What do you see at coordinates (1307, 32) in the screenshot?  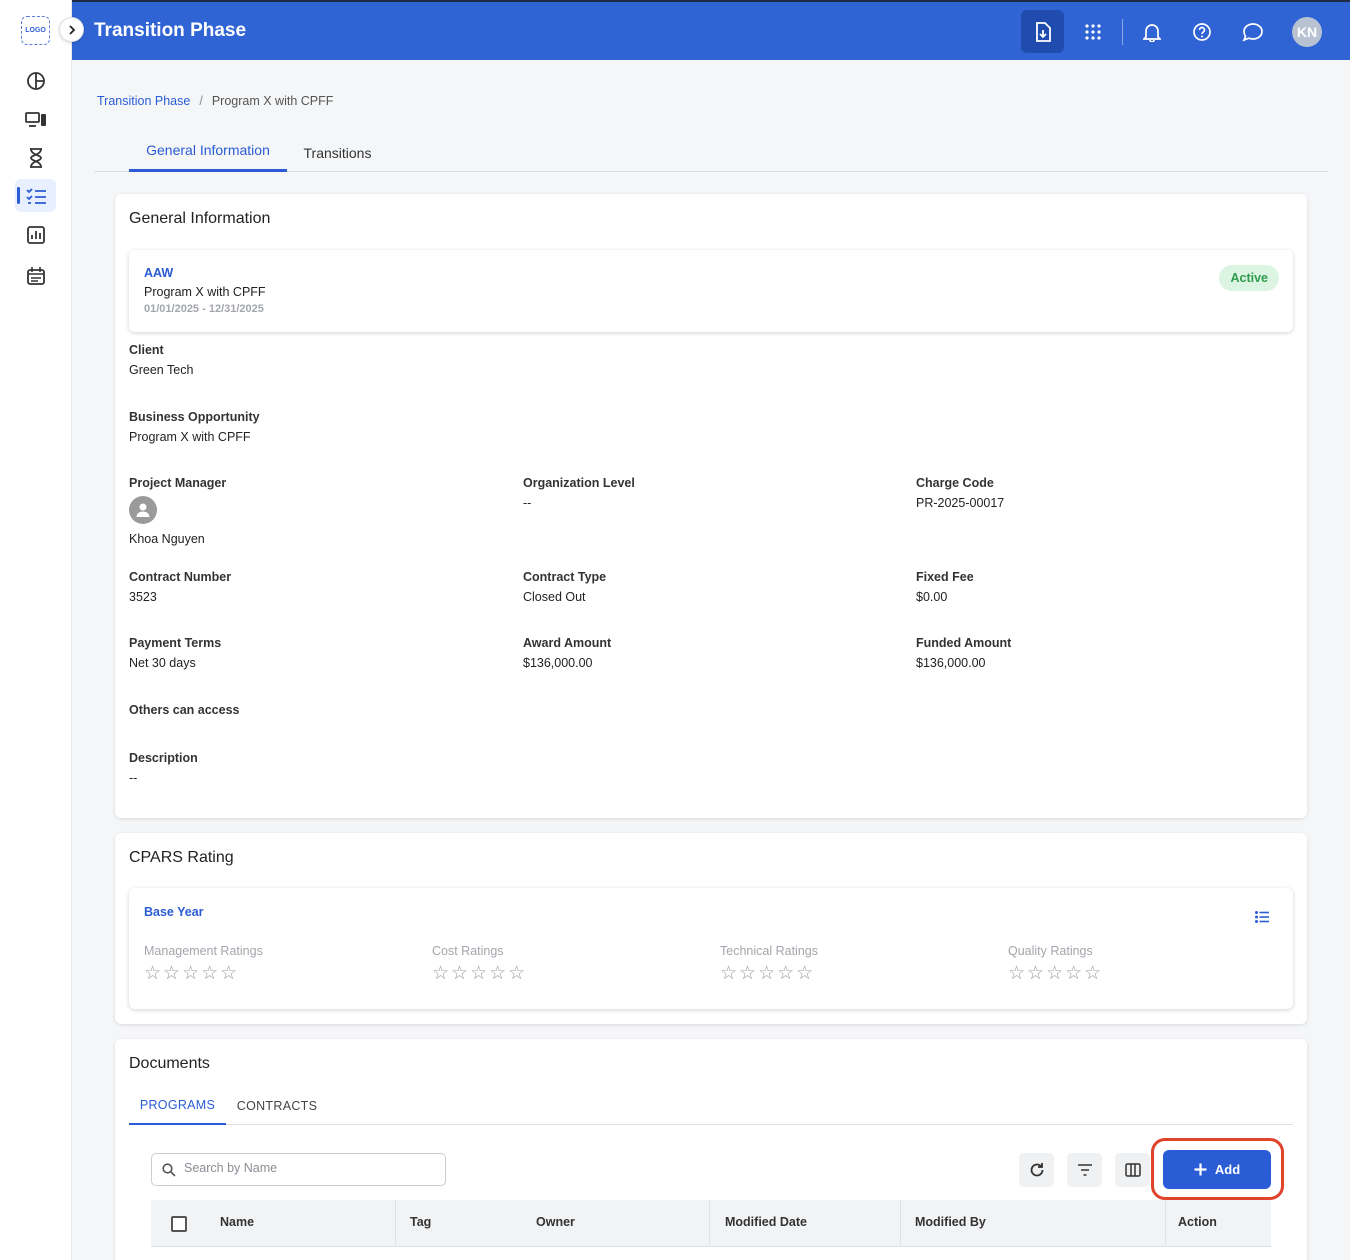 I see `user-avatar: KN` at bounding box center [1307, 32].